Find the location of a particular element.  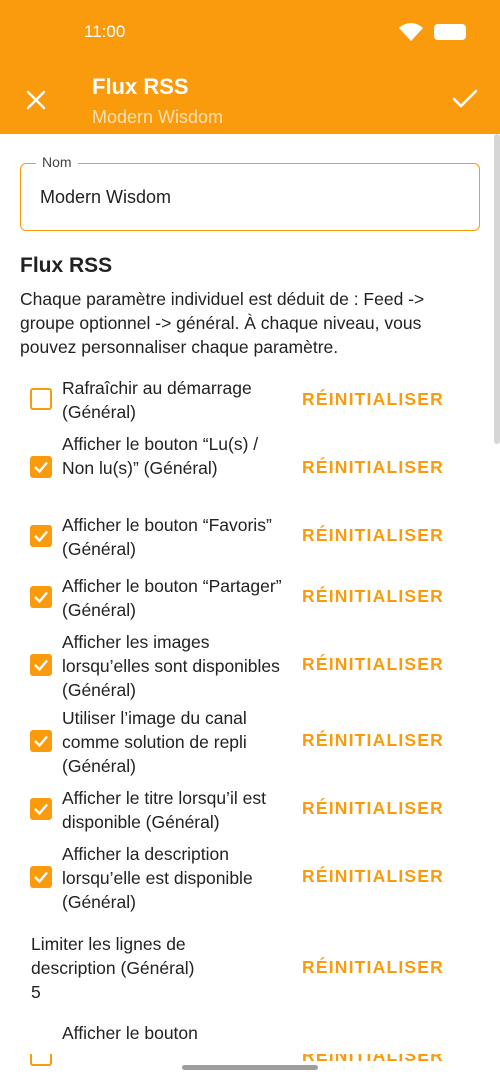

checkbox-show-images is located at coordinates (41, 665).